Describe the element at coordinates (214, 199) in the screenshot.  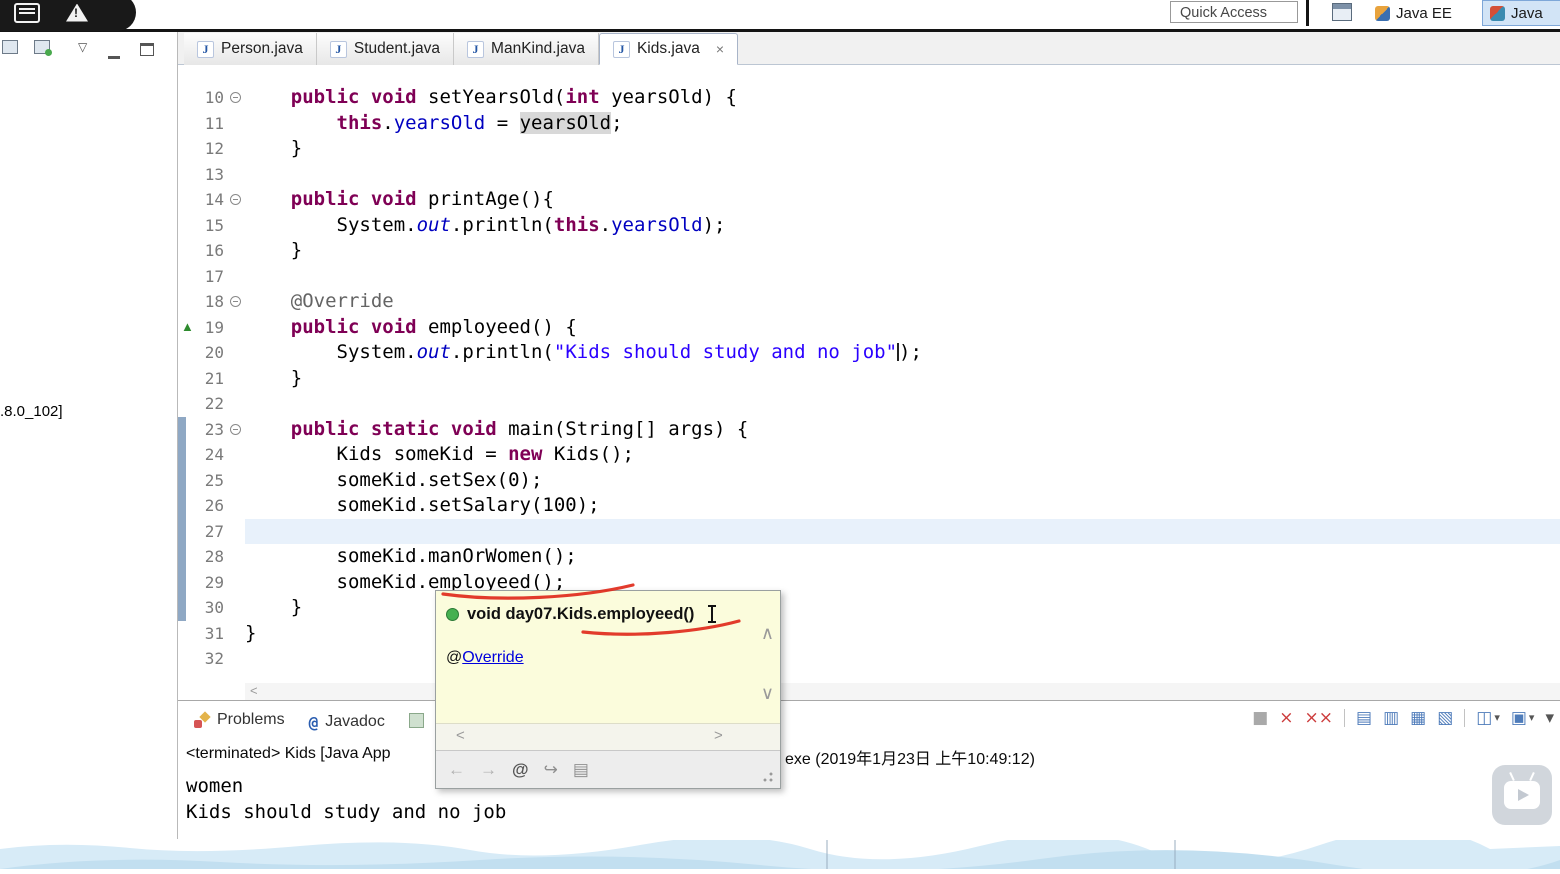
I see `line-number: 14` at that location.